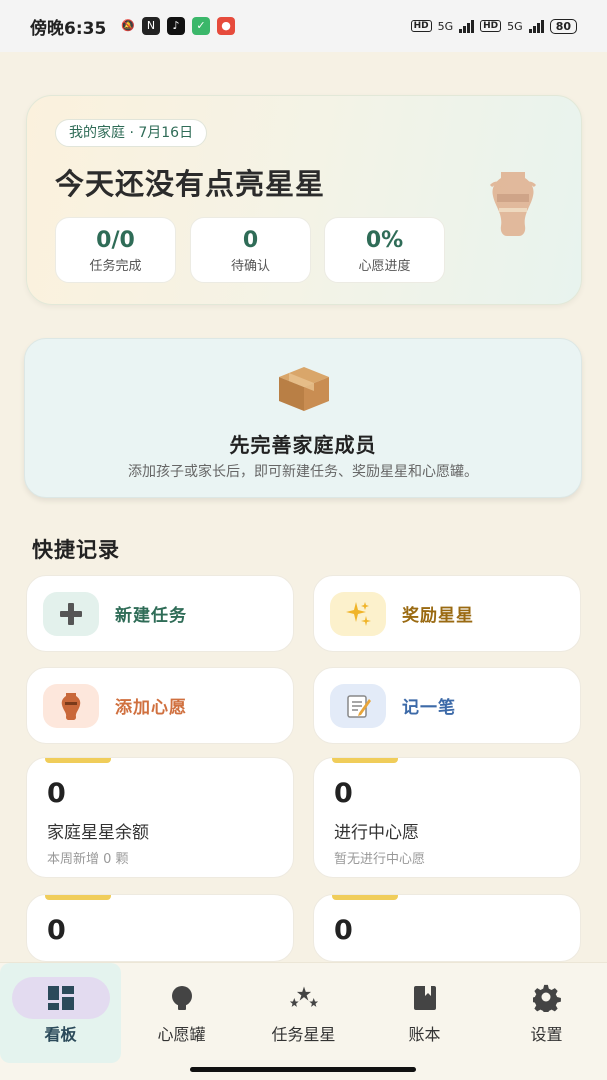 This screenshot has width=607, height=1080. I want to click on add-wish-button: 添加心愿, so click(160, 705).